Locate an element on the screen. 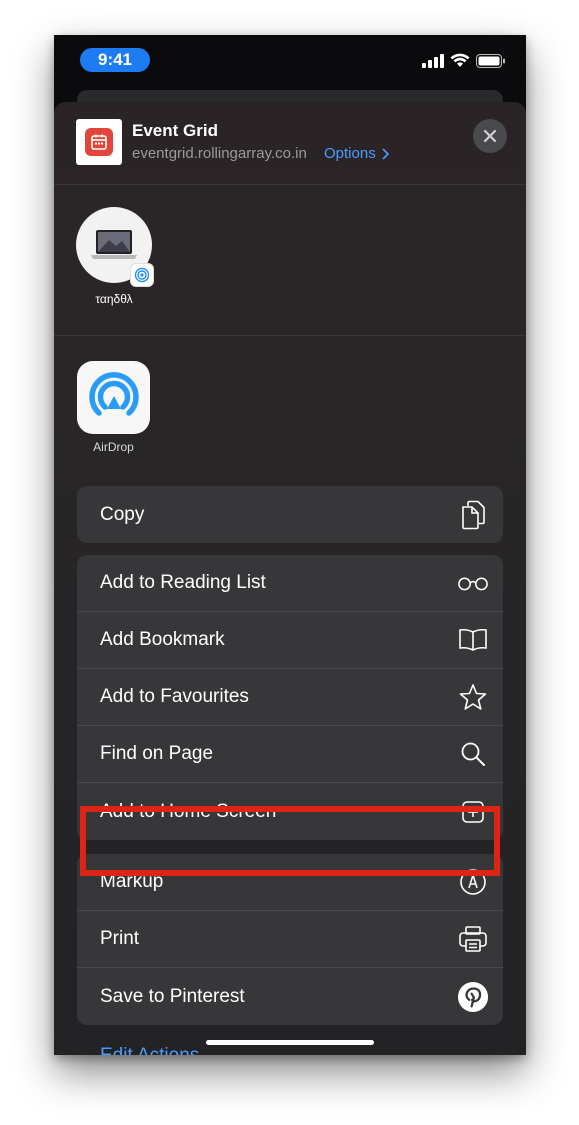  action-label: Add to Favourites is located at coordinates (174, 696).